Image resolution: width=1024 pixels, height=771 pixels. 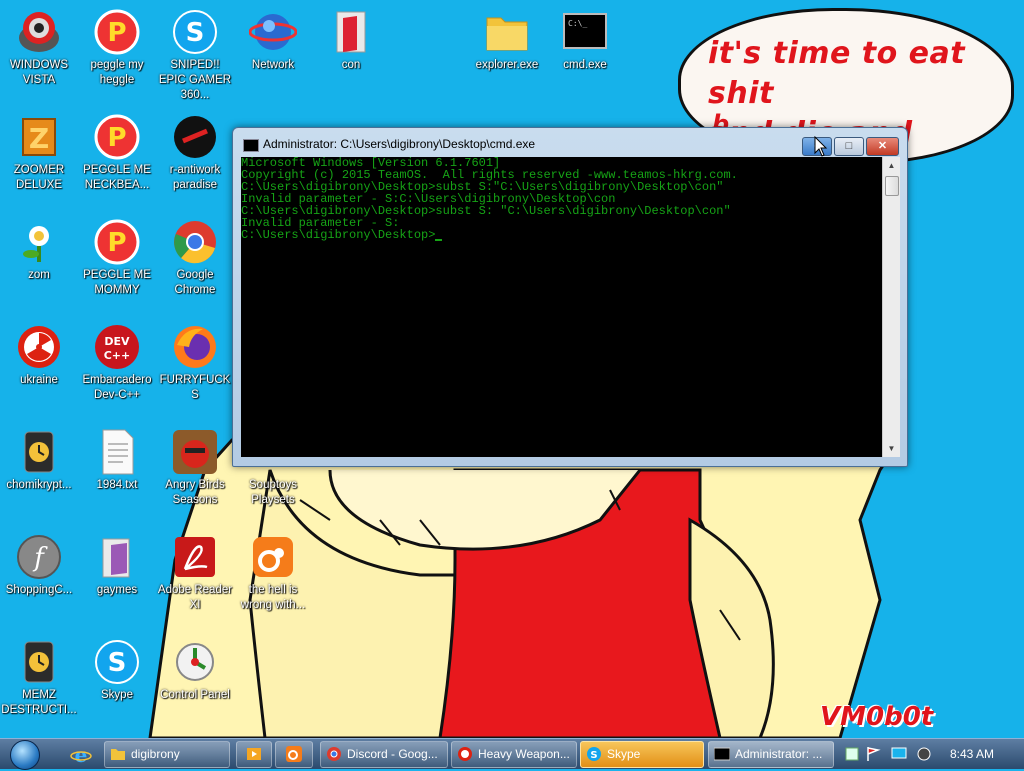 I want to click on plant-icon, so click(x=39, y=242).